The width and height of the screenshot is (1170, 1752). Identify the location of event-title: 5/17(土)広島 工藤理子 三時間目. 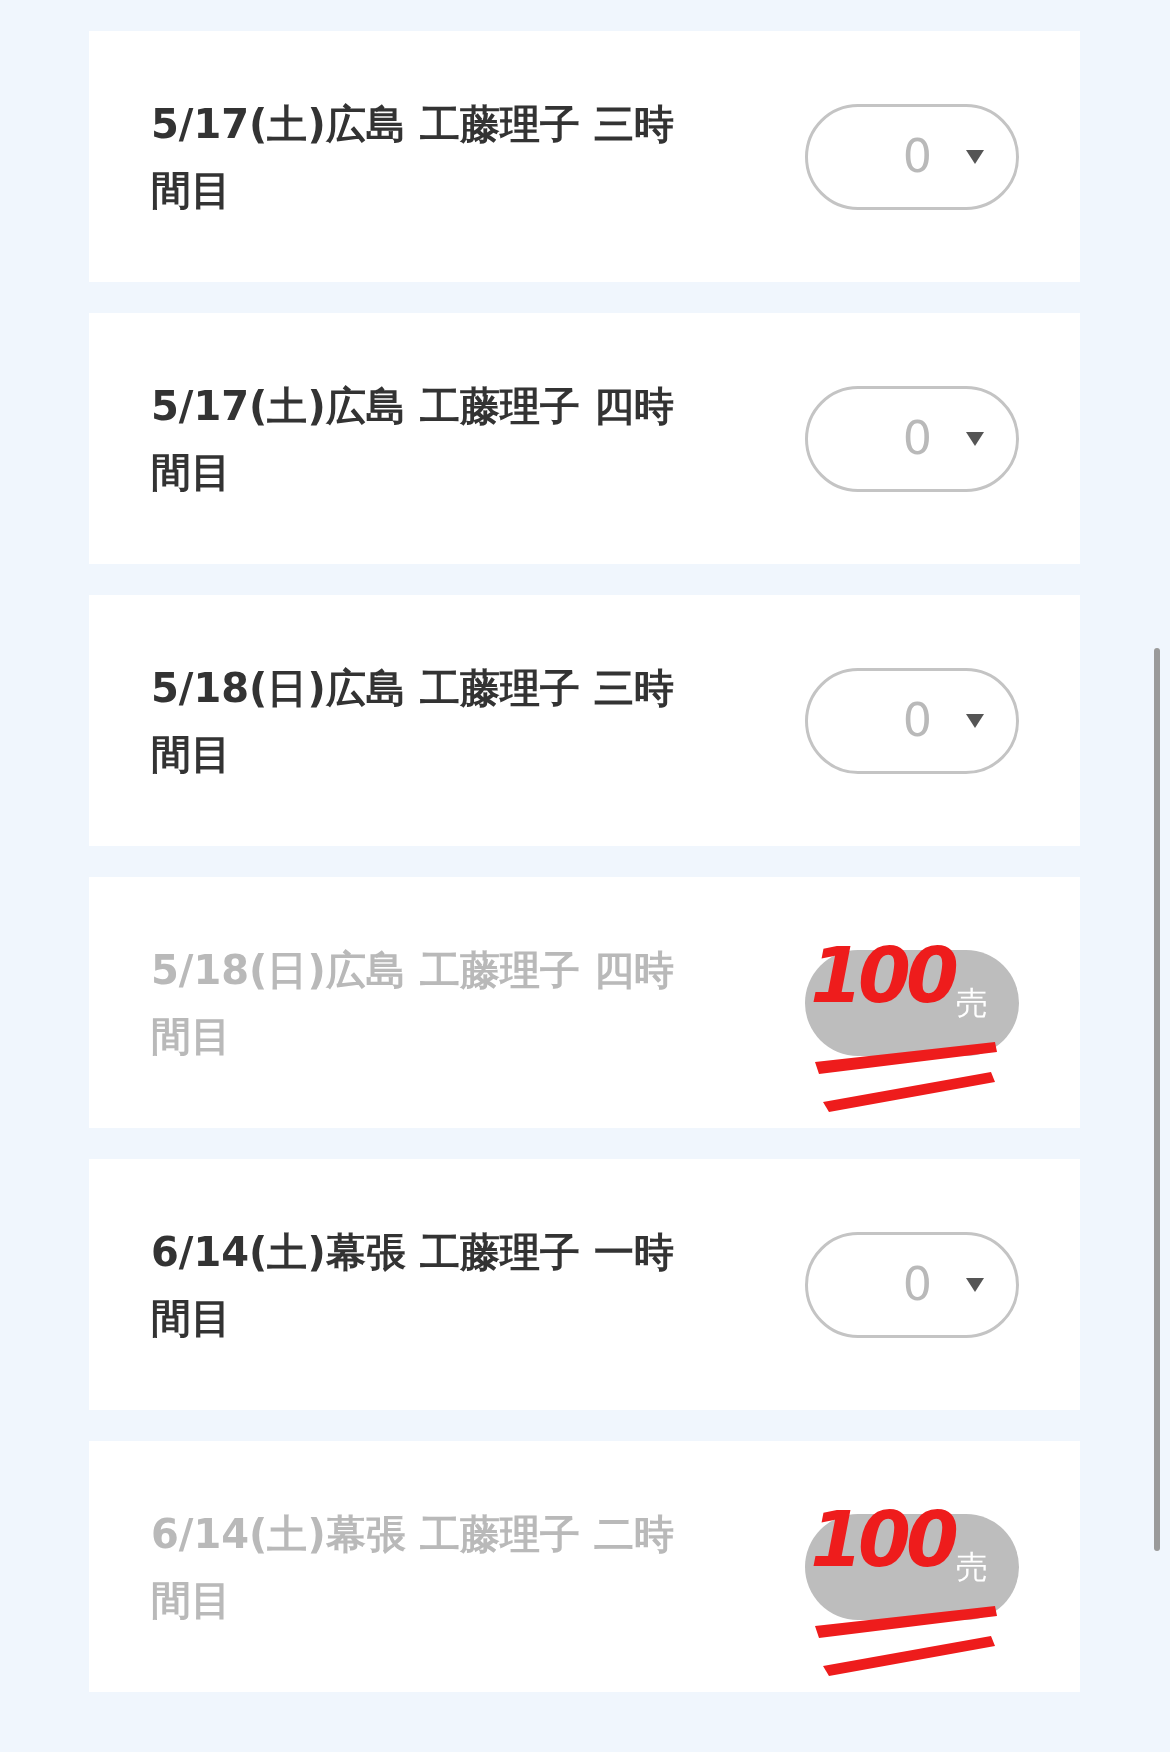
(413, 157).